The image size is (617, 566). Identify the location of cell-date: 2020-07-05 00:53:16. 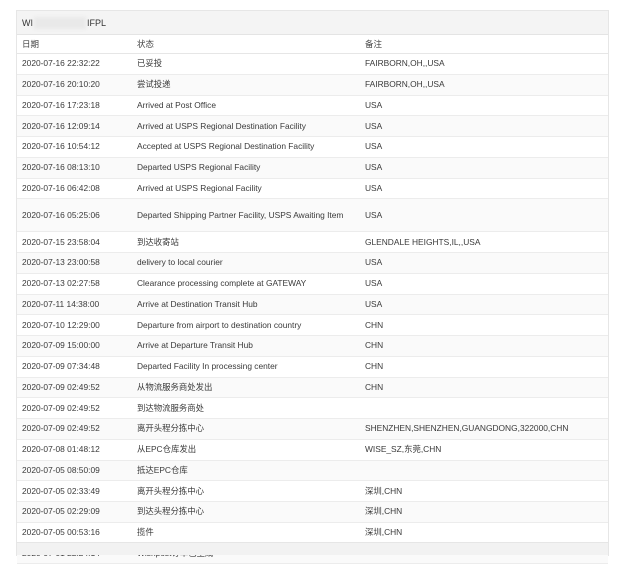
(74, 533).